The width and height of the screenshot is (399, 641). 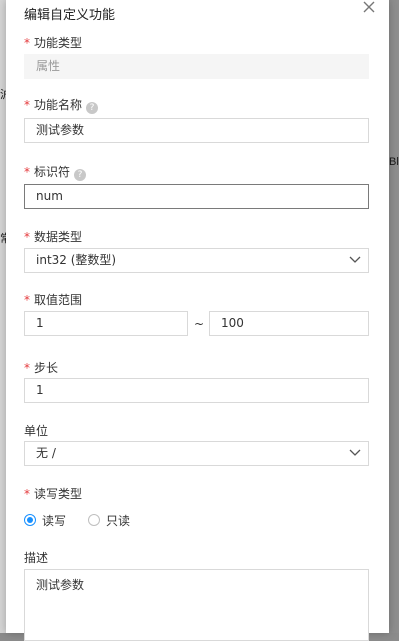 What do you see at coordinates (46, 453) in the screenshot?
I see `unit-value: 无 /` at bounding box center [46, 453].